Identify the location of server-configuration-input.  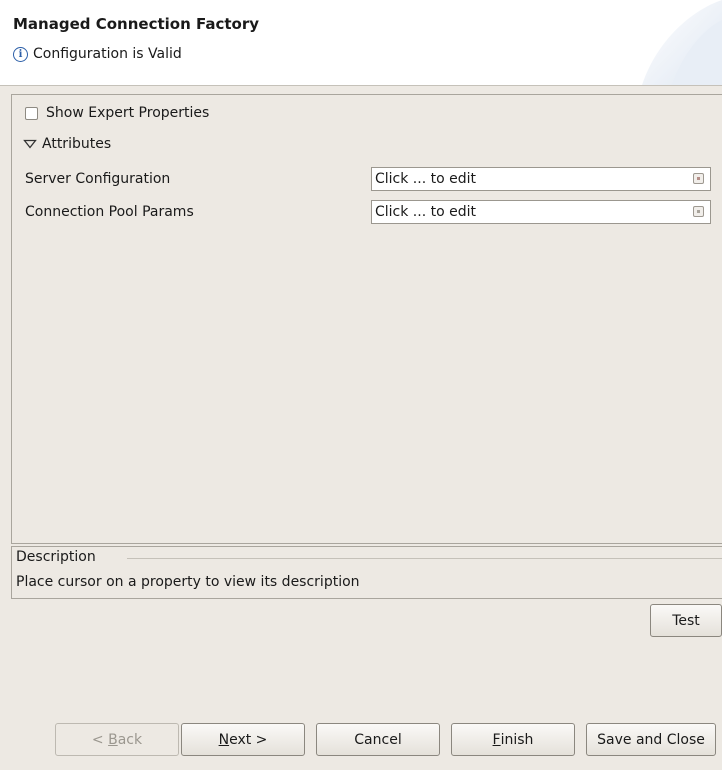
(525, 179).